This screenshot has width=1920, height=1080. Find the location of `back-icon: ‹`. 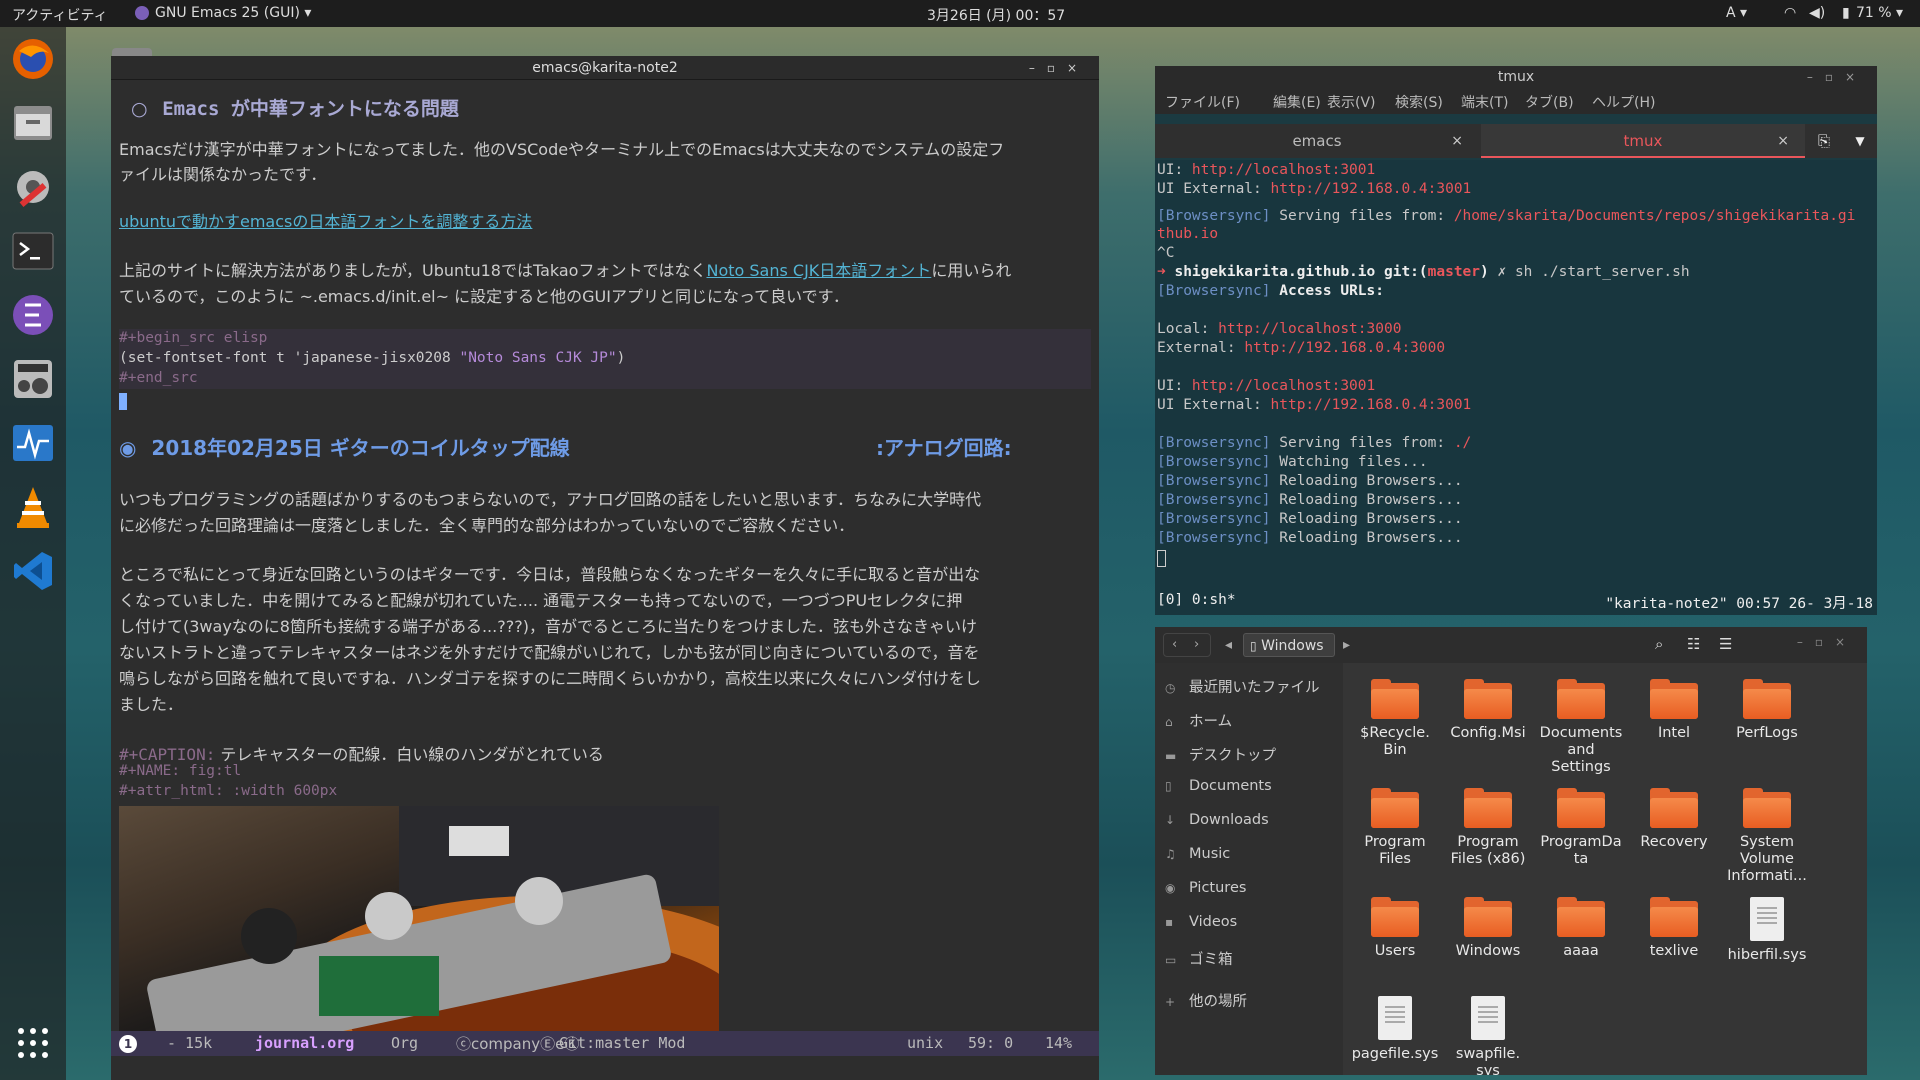

back-icon: ‹ is located at coordinates (1174, 645).